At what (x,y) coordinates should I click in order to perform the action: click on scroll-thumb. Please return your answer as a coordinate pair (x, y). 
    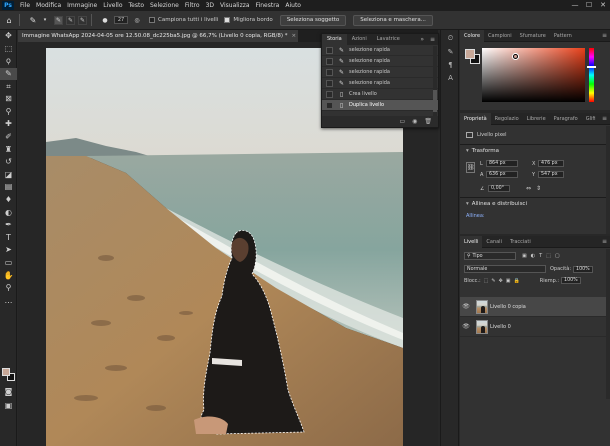
    Looking at the image, I should click on (435, 101).